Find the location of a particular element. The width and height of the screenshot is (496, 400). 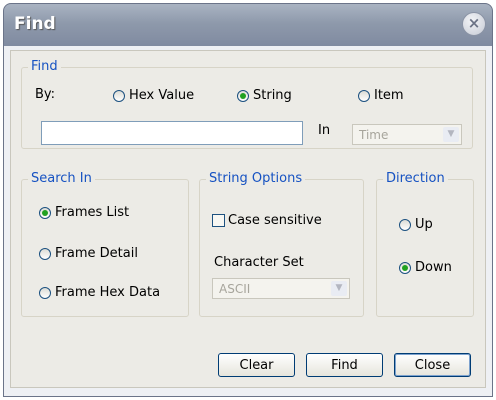

title-bar: Find × is located at coordinates (248, 25).